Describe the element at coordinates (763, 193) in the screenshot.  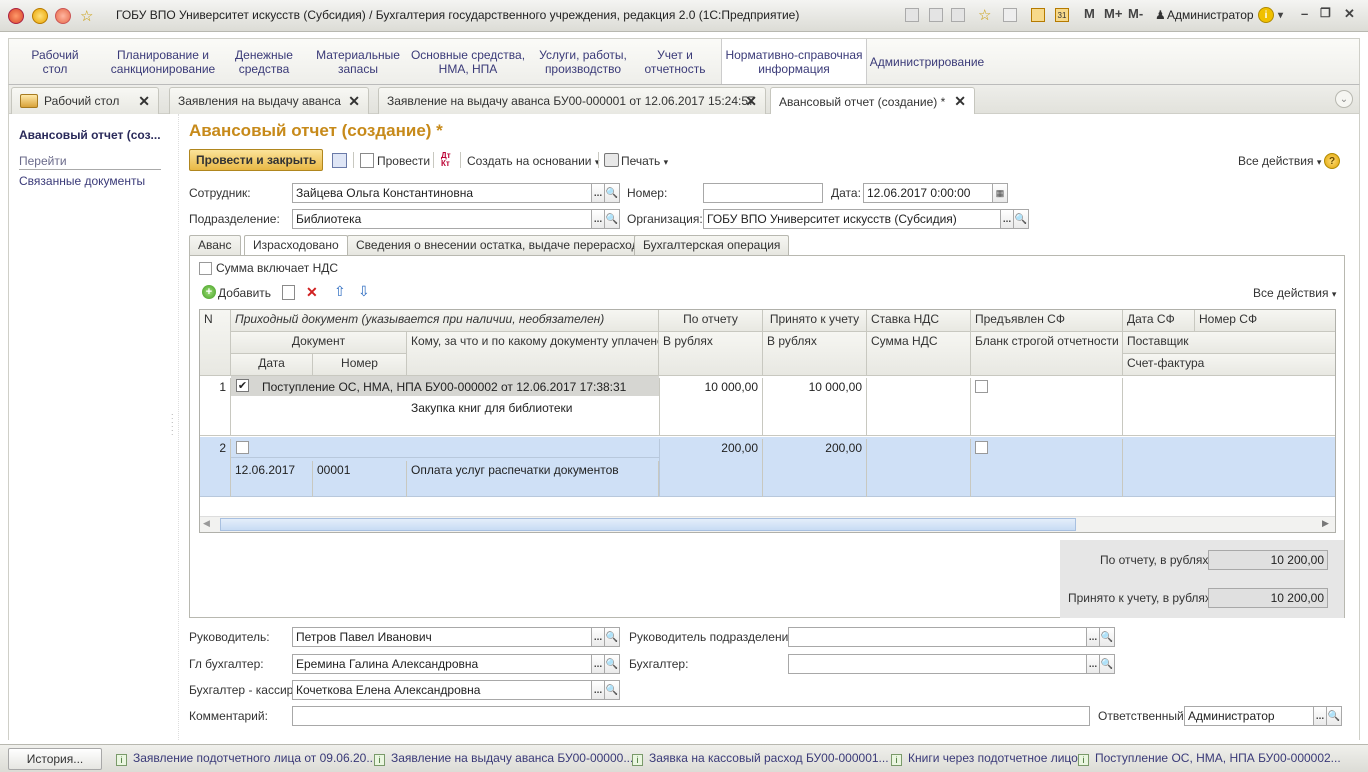
I see `number-field` at that location.